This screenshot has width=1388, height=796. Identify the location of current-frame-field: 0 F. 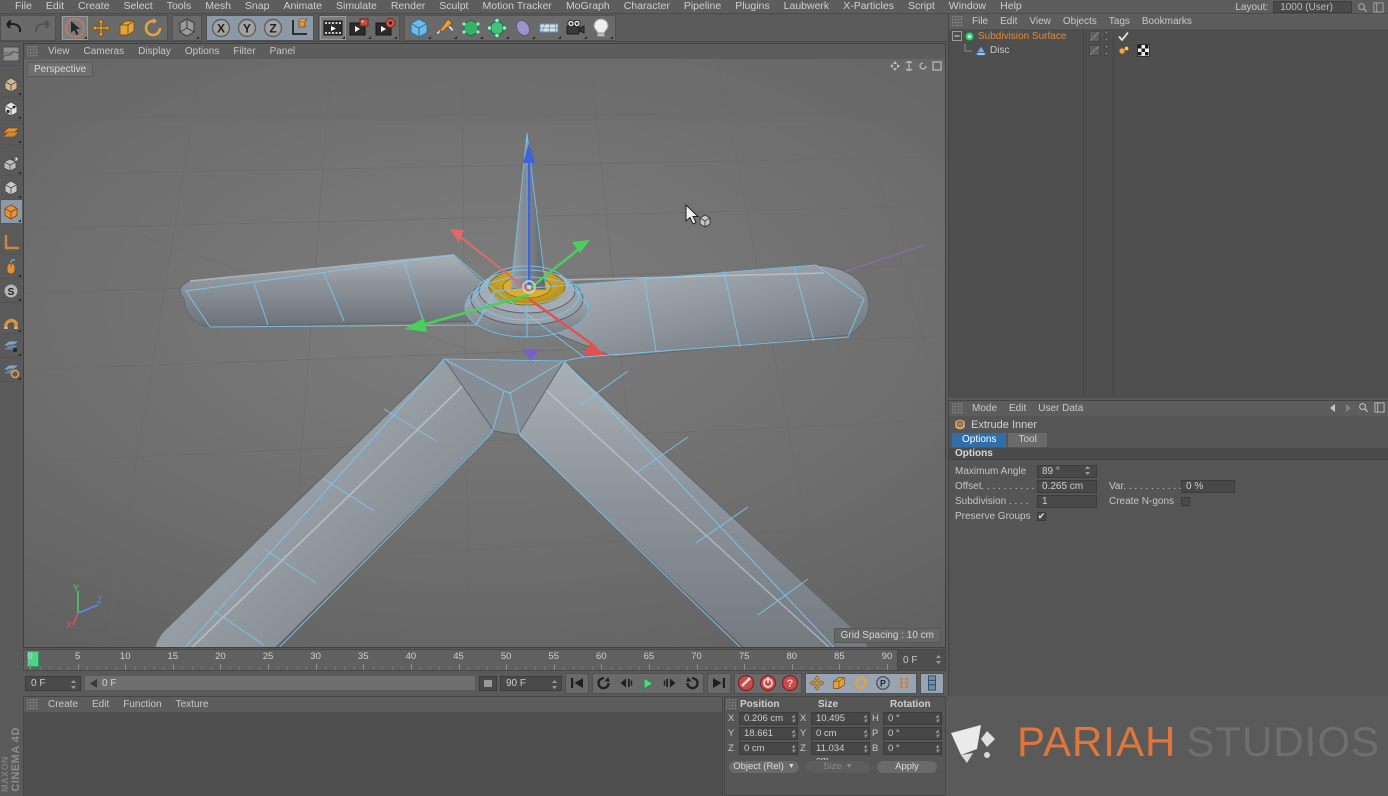
(53, 683).